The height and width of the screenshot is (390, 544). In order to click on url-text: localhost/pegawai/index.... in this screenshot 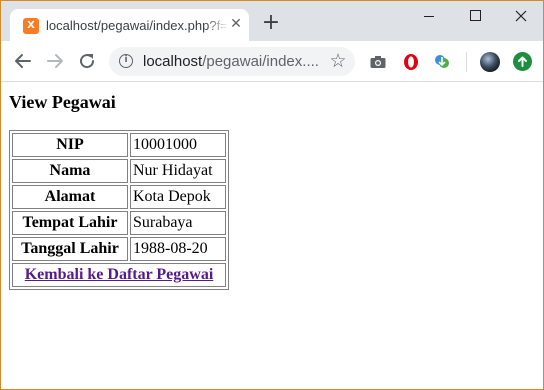, I will do `click(233, 61)`.